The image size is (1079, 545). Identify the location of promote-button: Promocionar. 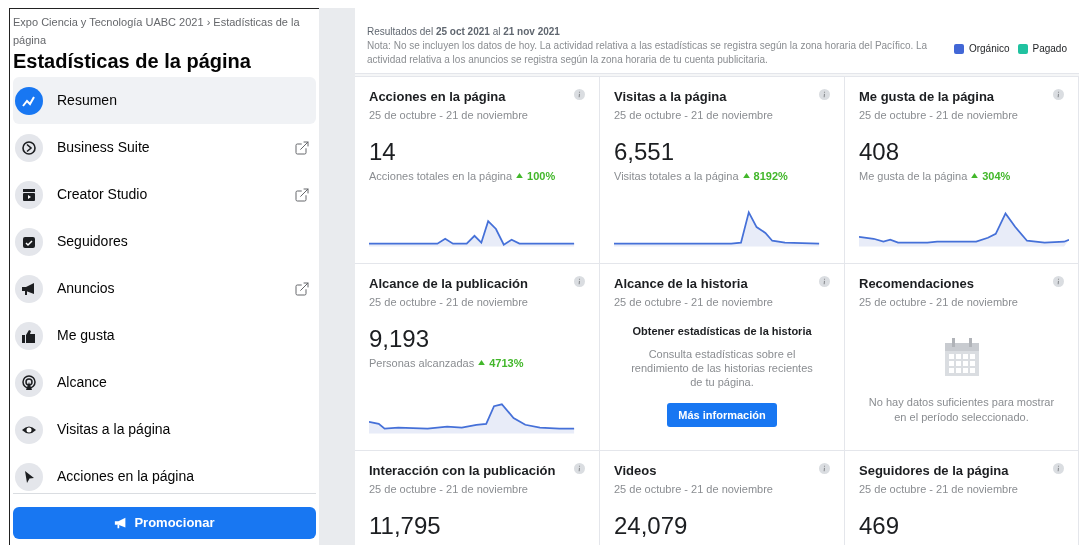
(164, 523).